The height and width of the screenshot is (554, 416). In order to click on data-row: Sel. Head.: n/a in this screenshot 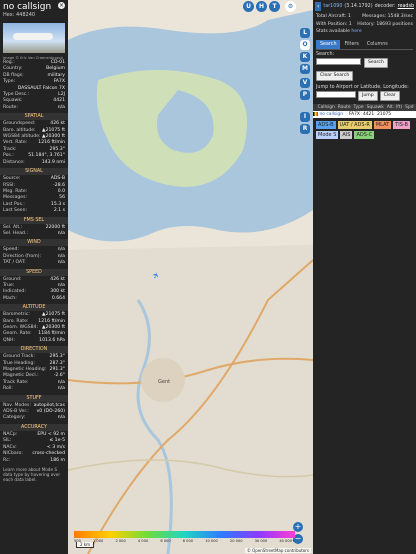, I will do `click(34, 234)`.